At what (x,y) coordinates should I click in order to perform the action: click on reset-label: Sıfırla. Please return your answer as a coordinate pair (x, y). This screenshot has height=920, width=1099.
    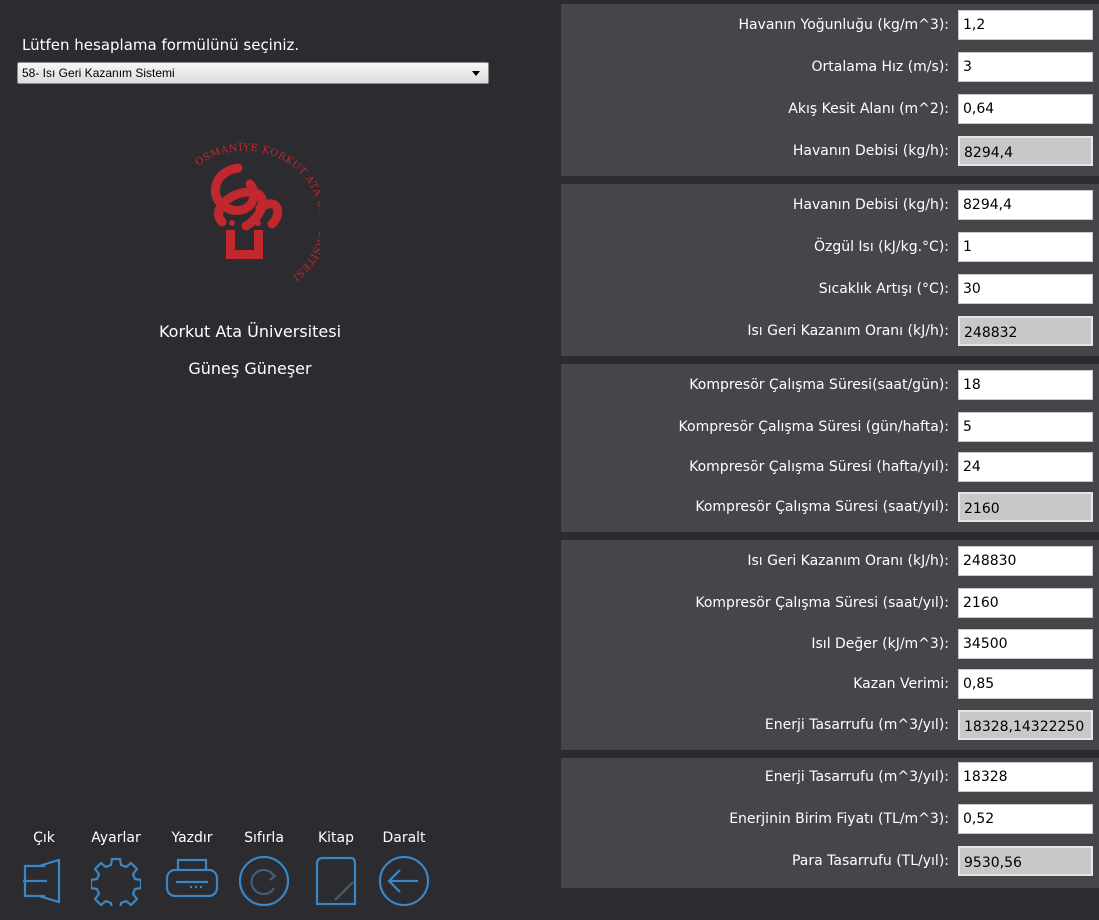
    Looking at the image, I should click on (264, 838).